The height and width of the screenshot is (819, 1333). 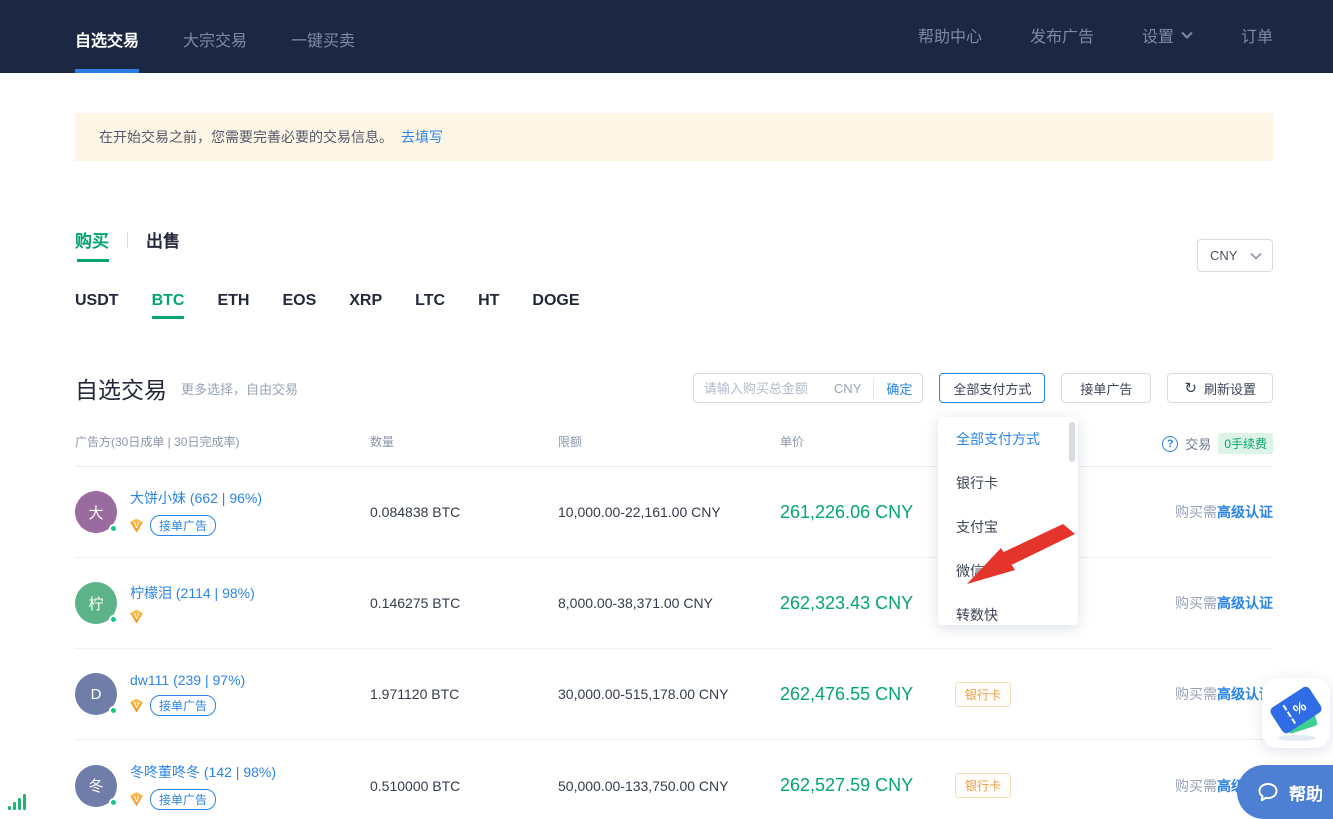 I want to click on col-trade: 交易, so click(x=1198, y=444).